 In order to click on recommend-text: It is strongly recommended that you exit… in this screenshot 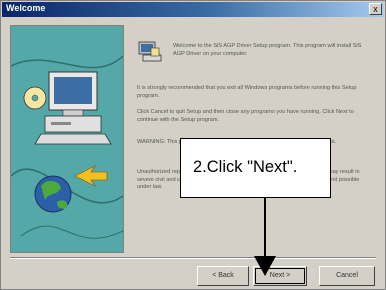, I will do `click(247, 92)`.